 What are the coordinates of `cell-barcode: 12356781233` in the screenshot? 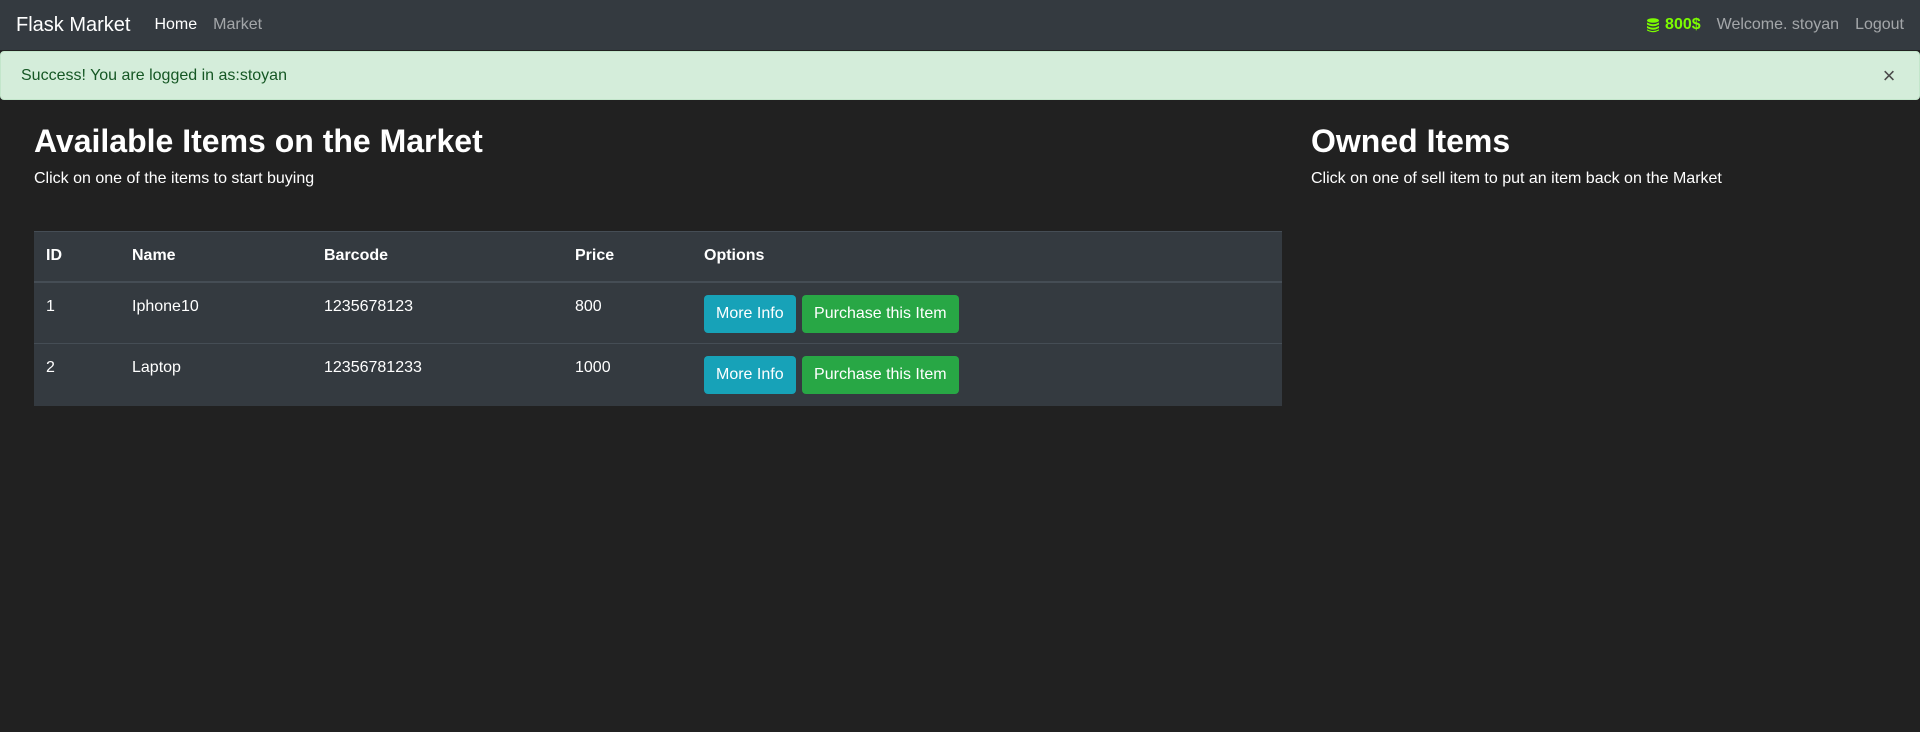 It's located at (437, 374).